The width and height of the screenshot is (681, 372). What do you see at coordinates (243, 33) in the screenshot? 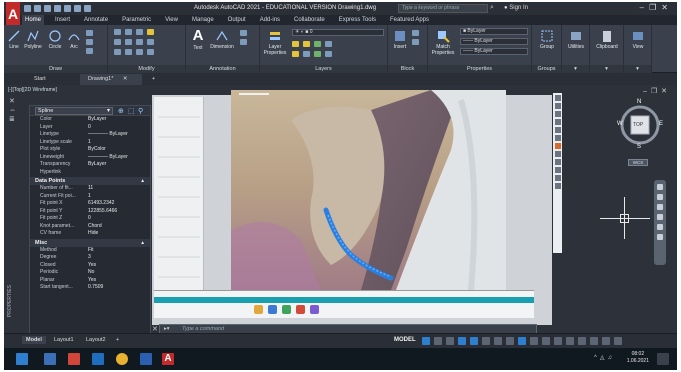
I see `leader-icon` at bounding box center [243, 33].